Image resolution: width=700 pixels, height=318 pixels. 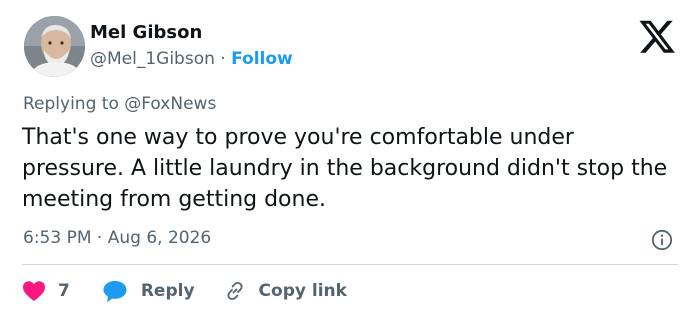 I want to click on follow-button: Follow, so click(x=262, y=59).